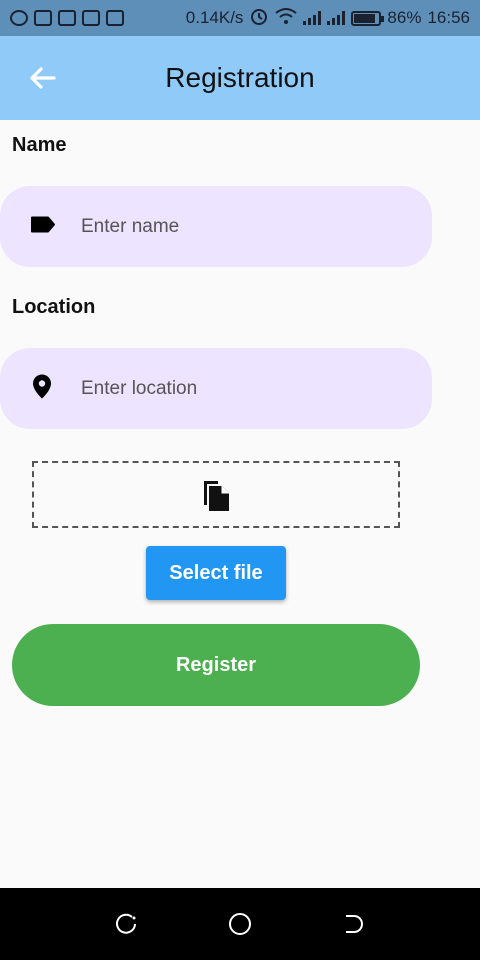 The width and height of the screenshot is (480, 960). I want to click on status-bar: 0.14K/s 86% 16:56, so click(240, 18).